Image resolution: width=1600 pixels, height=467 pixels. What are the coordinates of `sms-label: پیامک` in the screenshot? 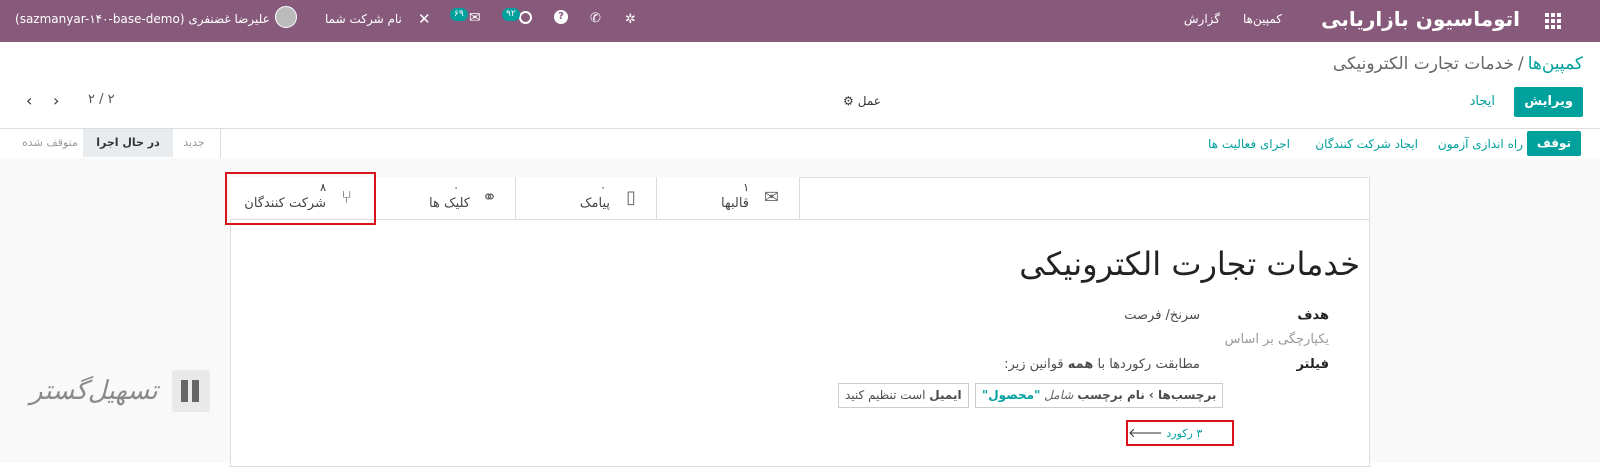 It's located at (594, 203).